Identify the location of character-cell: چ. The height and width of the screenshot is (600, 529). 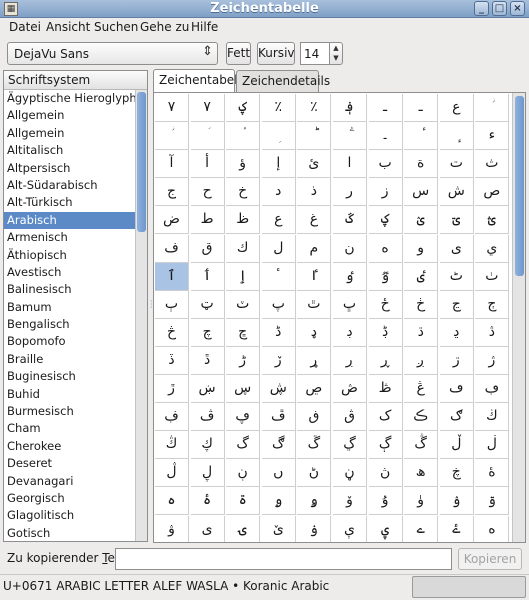
(207, 332).